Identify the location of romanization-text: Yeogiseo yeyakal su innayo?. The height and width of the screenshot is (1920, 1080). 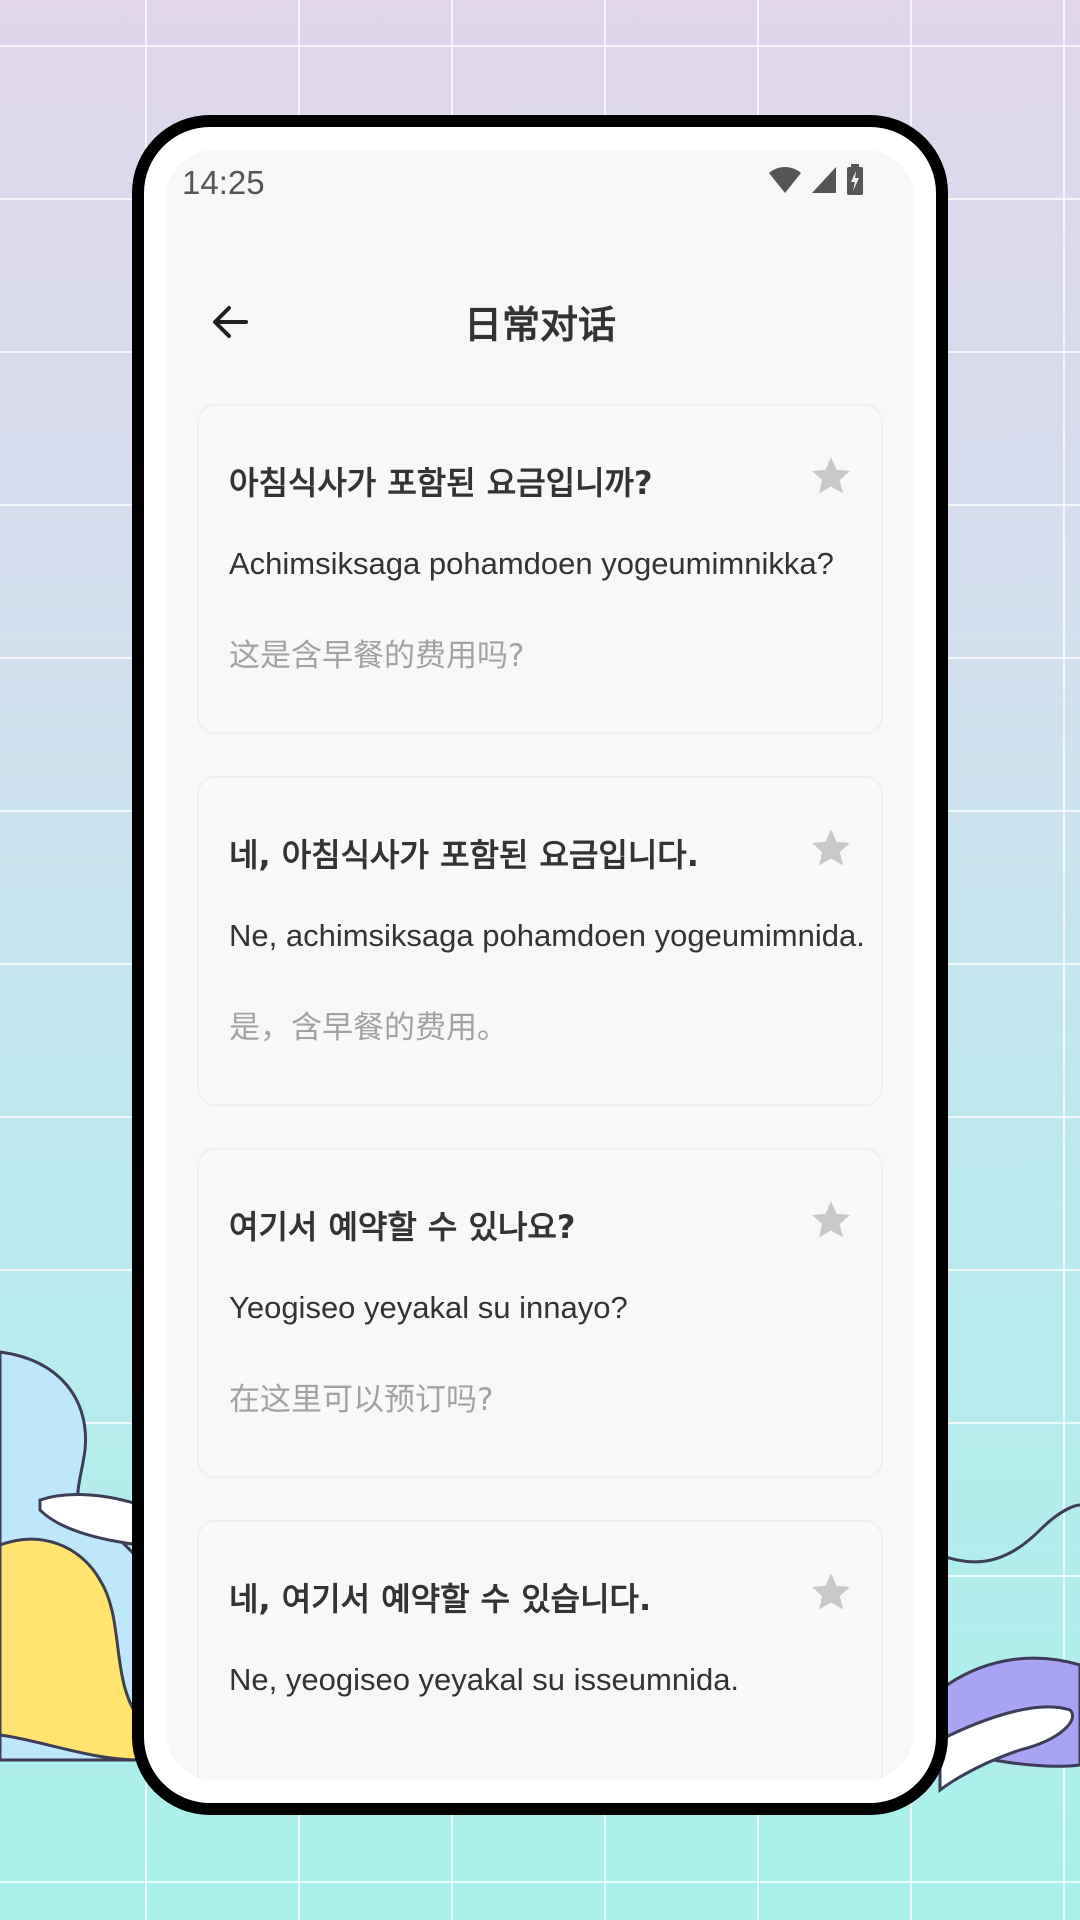
(428, 1307).